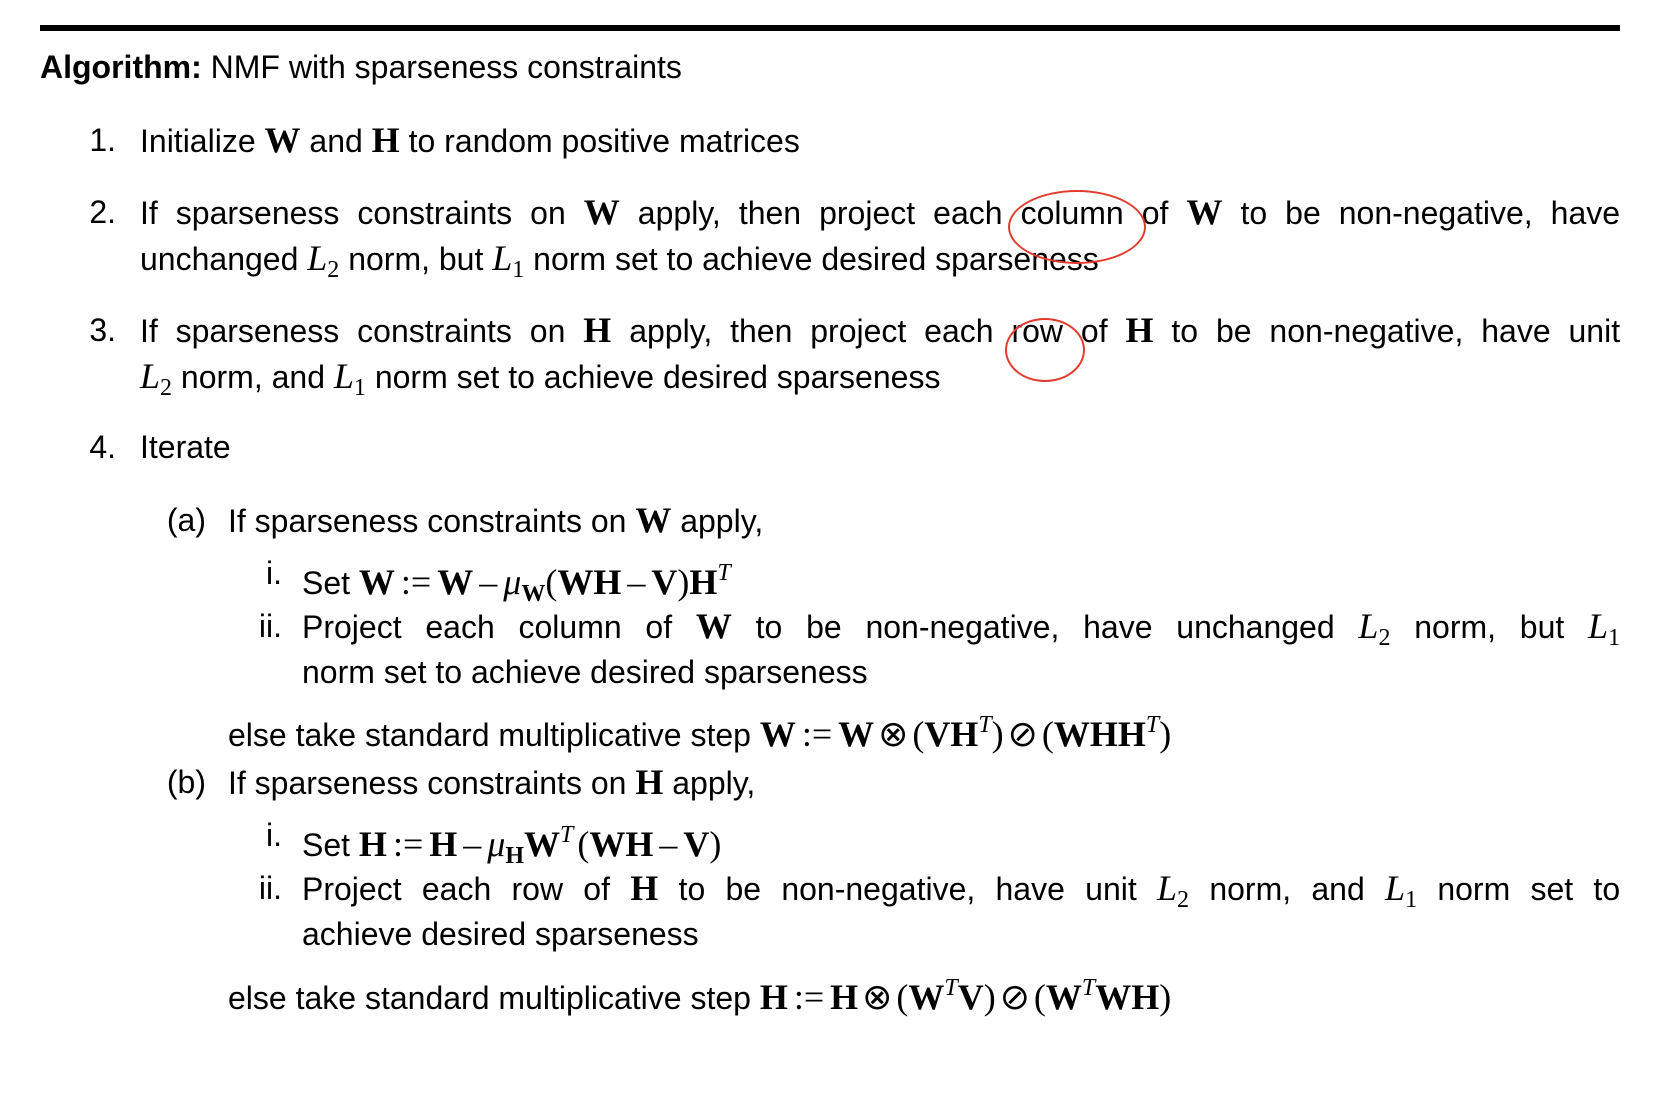  Describe the element at coordinates (585, 672) in the screenshot. I see `substep-a-ii-line-2: norm set to achieve desired sparseness` at that location.